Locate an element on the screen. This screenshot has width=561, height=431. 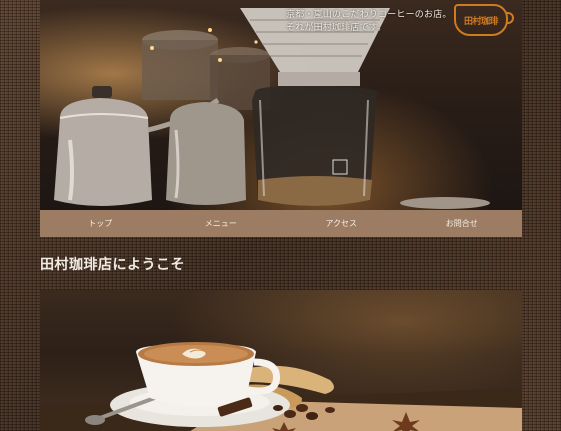
logo-text: 田村珈琲 is located at coordinates (481, 21).